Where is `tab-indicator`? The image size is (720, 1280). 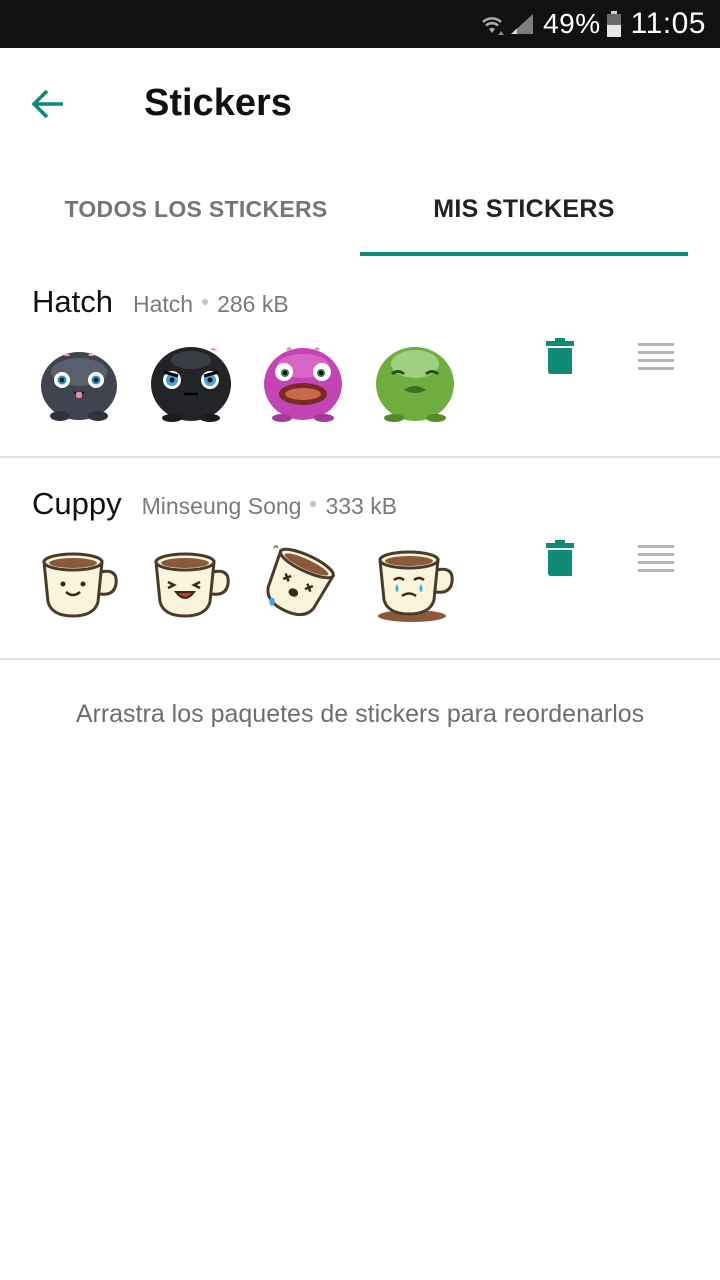 tab-indicator is located at coordinates (524, 254).